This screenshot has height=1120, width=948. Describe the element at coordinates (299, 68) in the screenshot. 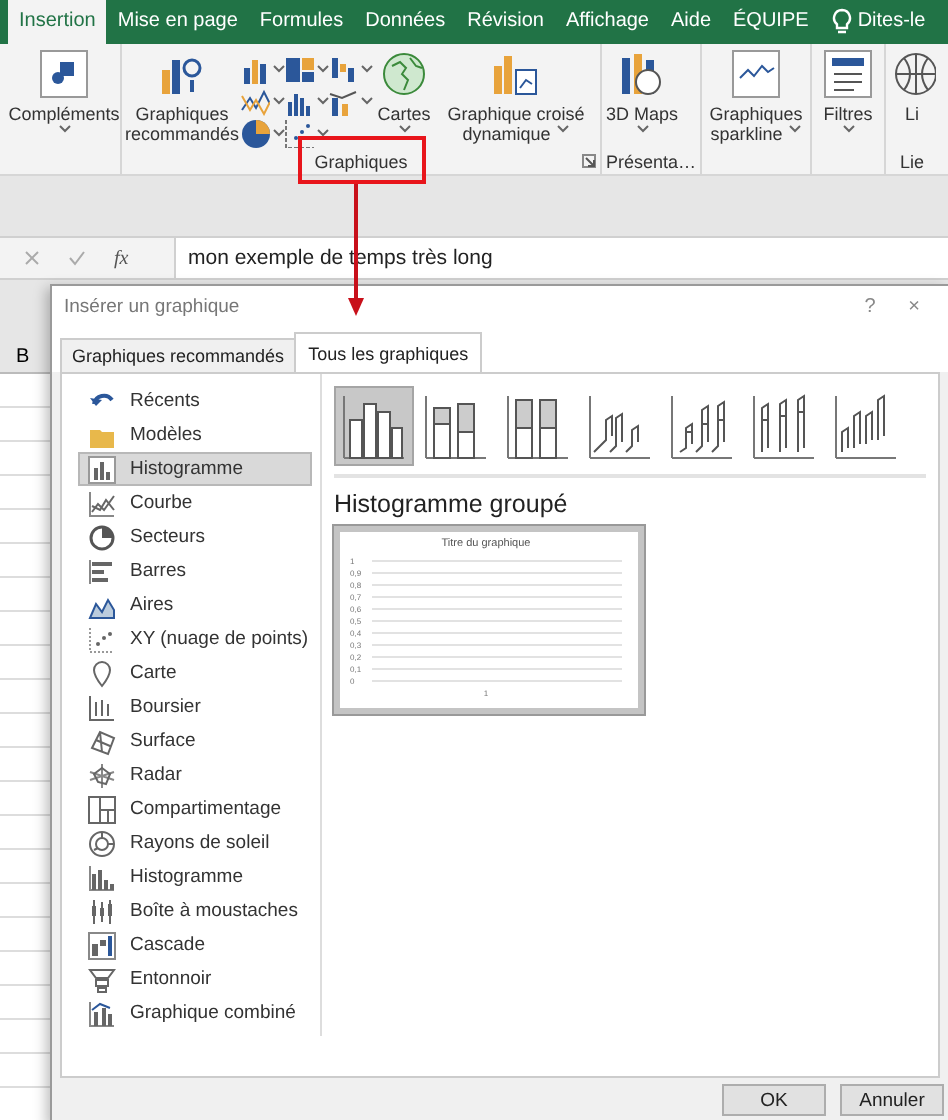

I see `hierarchy-chart-icon` at that location.